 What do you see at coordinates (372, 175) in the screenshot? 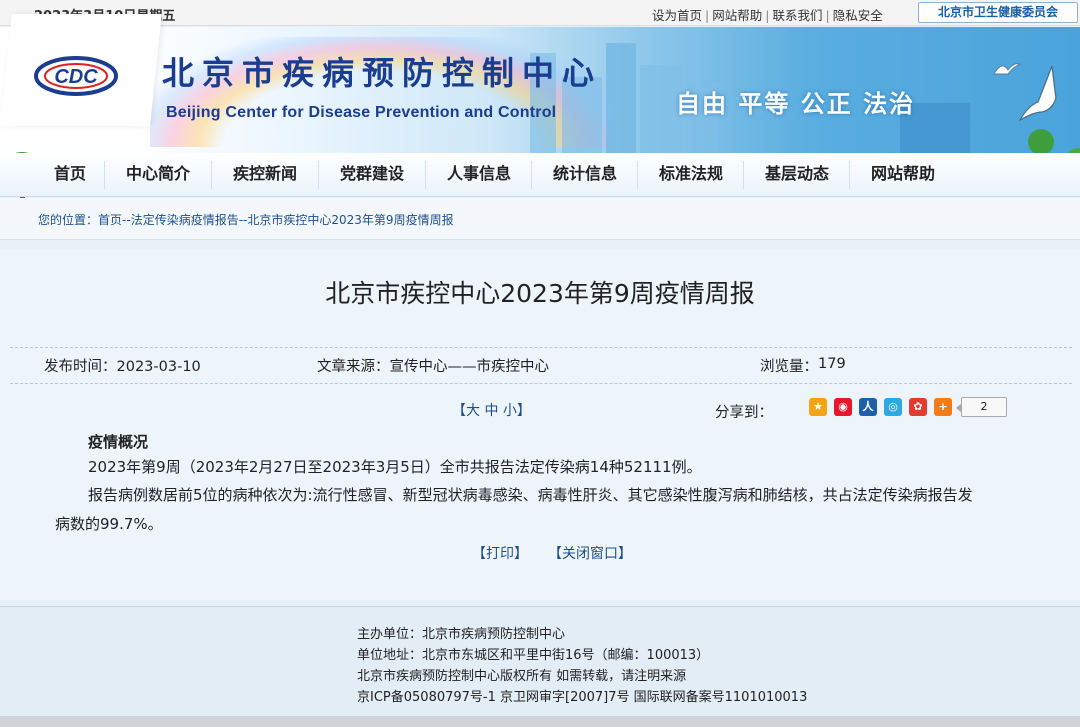
I see `nav-item-party: 党群建设` at bounding box center [372, 175].